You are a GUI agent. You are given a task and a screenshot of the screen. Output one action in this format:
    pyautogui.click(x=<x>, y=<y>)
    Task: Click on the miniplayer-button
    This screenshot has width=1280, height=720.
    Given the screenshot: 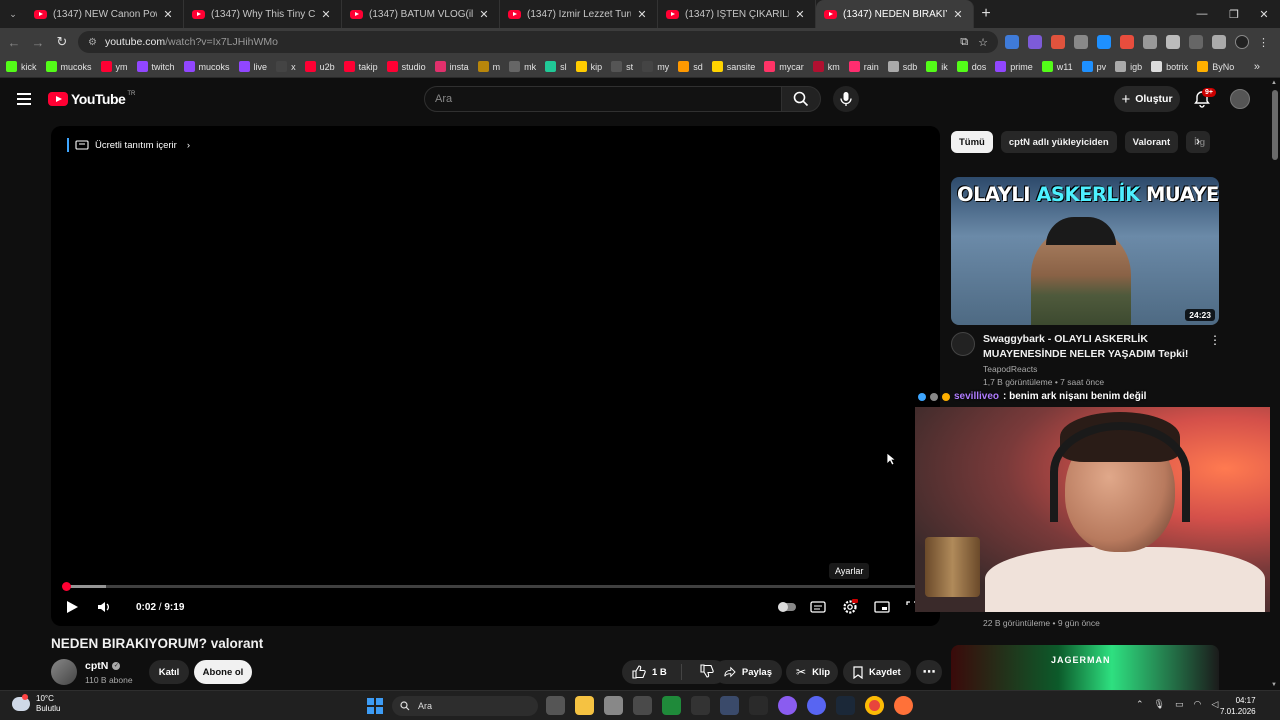 What is the action you would take?
    pyautogui.click(x=882, y=607)
    